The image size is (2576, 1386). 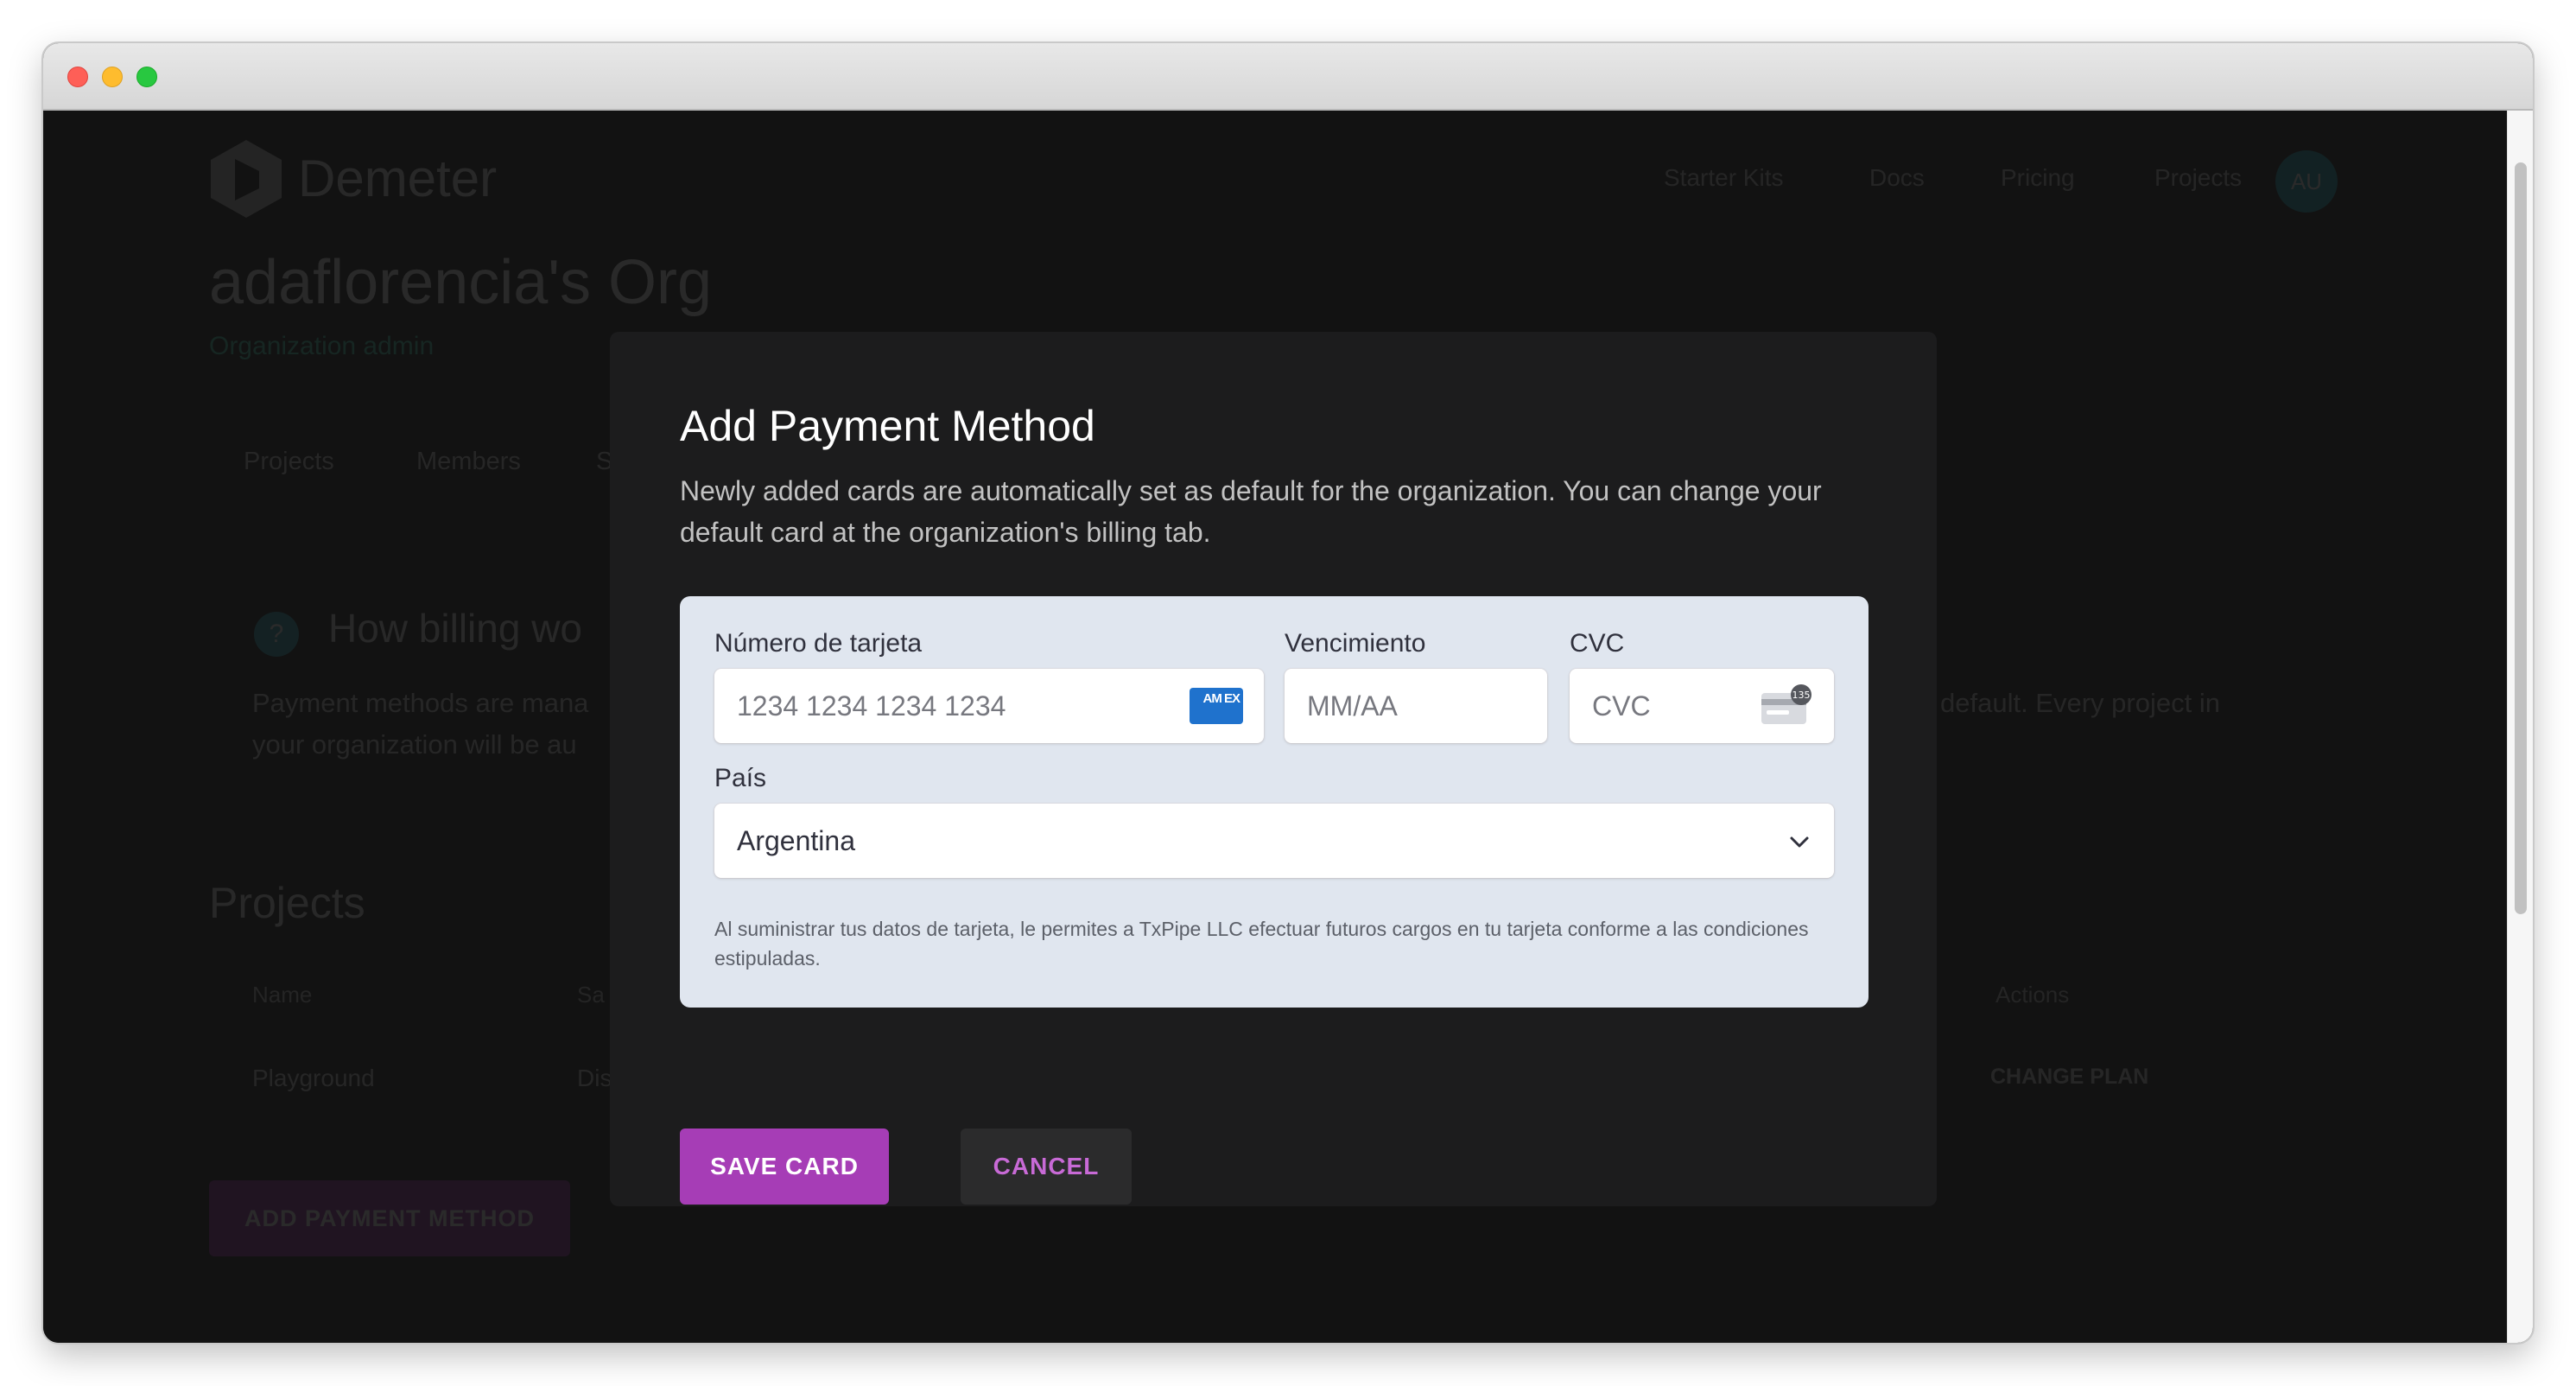 I want to click on close-window-button, so click(x=77, y=77).